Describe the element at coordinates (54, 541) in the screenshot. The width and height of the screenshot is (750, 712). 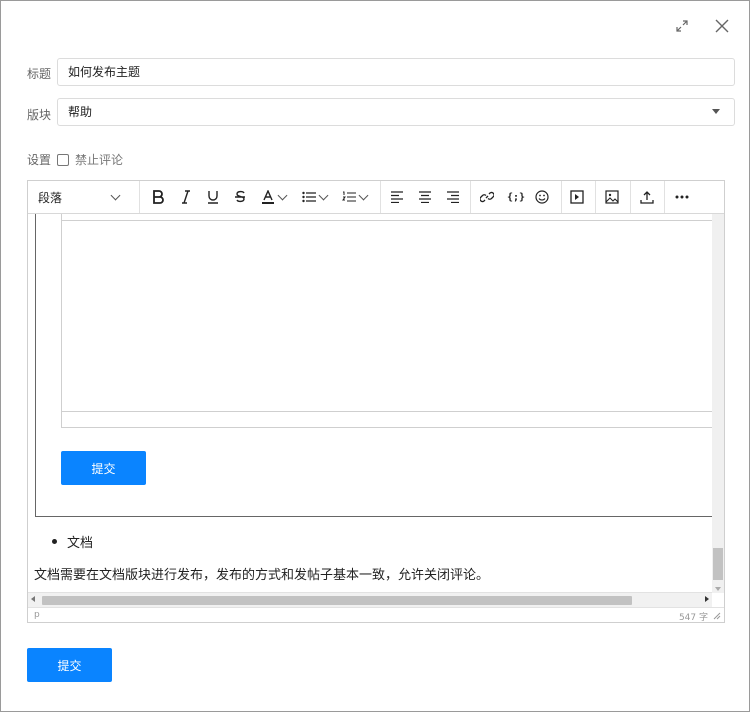
I see `bullet-icon` at that location.